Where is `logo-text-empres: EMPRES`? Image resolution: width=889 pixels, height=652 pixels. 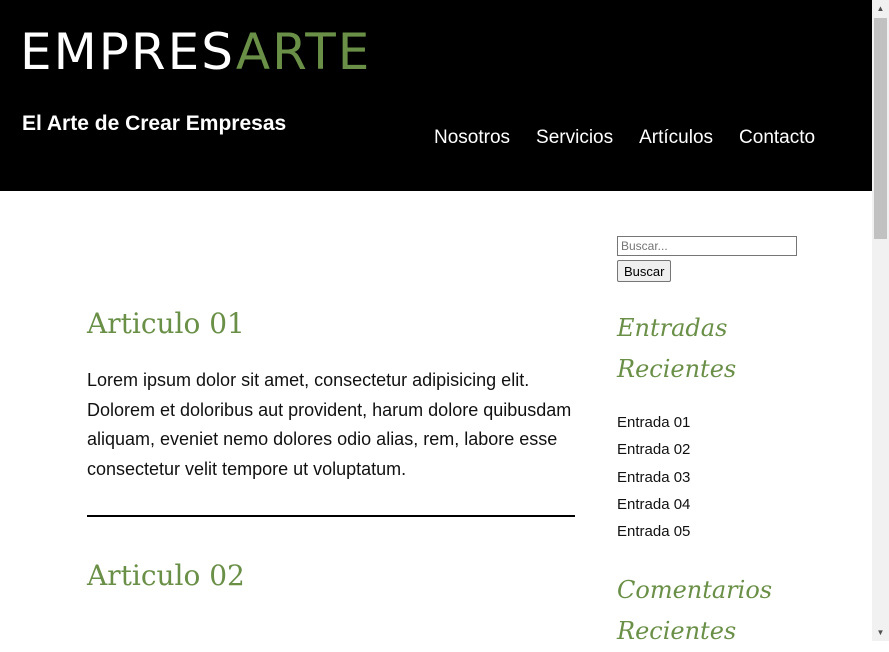
logo-text-empres: EMPRES is located at coordinates (128, 52).